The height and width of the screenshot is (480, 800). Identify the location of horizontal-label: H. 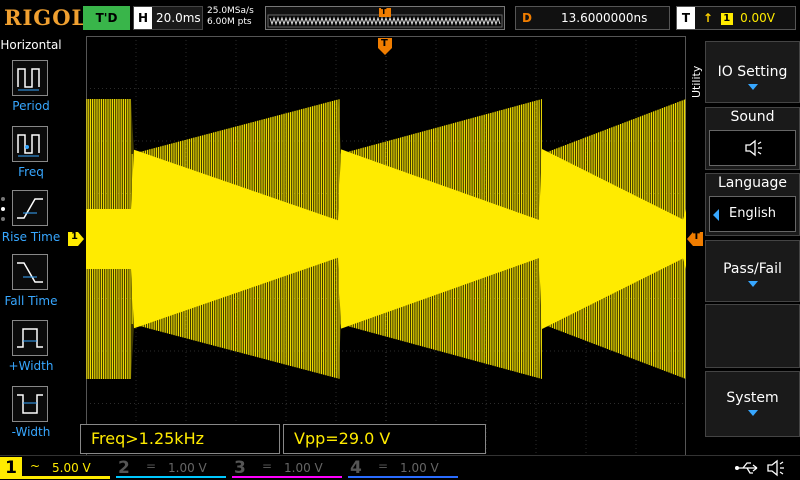
(143, 18).